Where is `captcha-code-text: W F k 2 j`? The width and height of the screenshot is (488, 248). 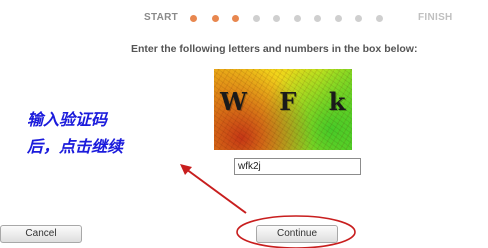
captcha-code-text: W F k 2 j is located at coordinates (286, 101).